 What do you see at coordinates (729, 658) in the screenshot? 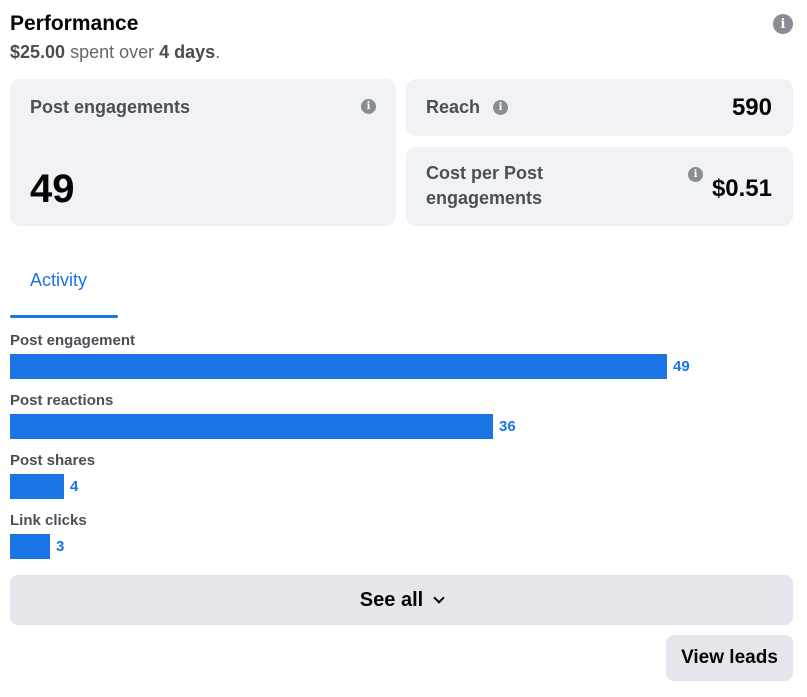
I see `view-leads-button: View leads` at bounding box center [729, 658].